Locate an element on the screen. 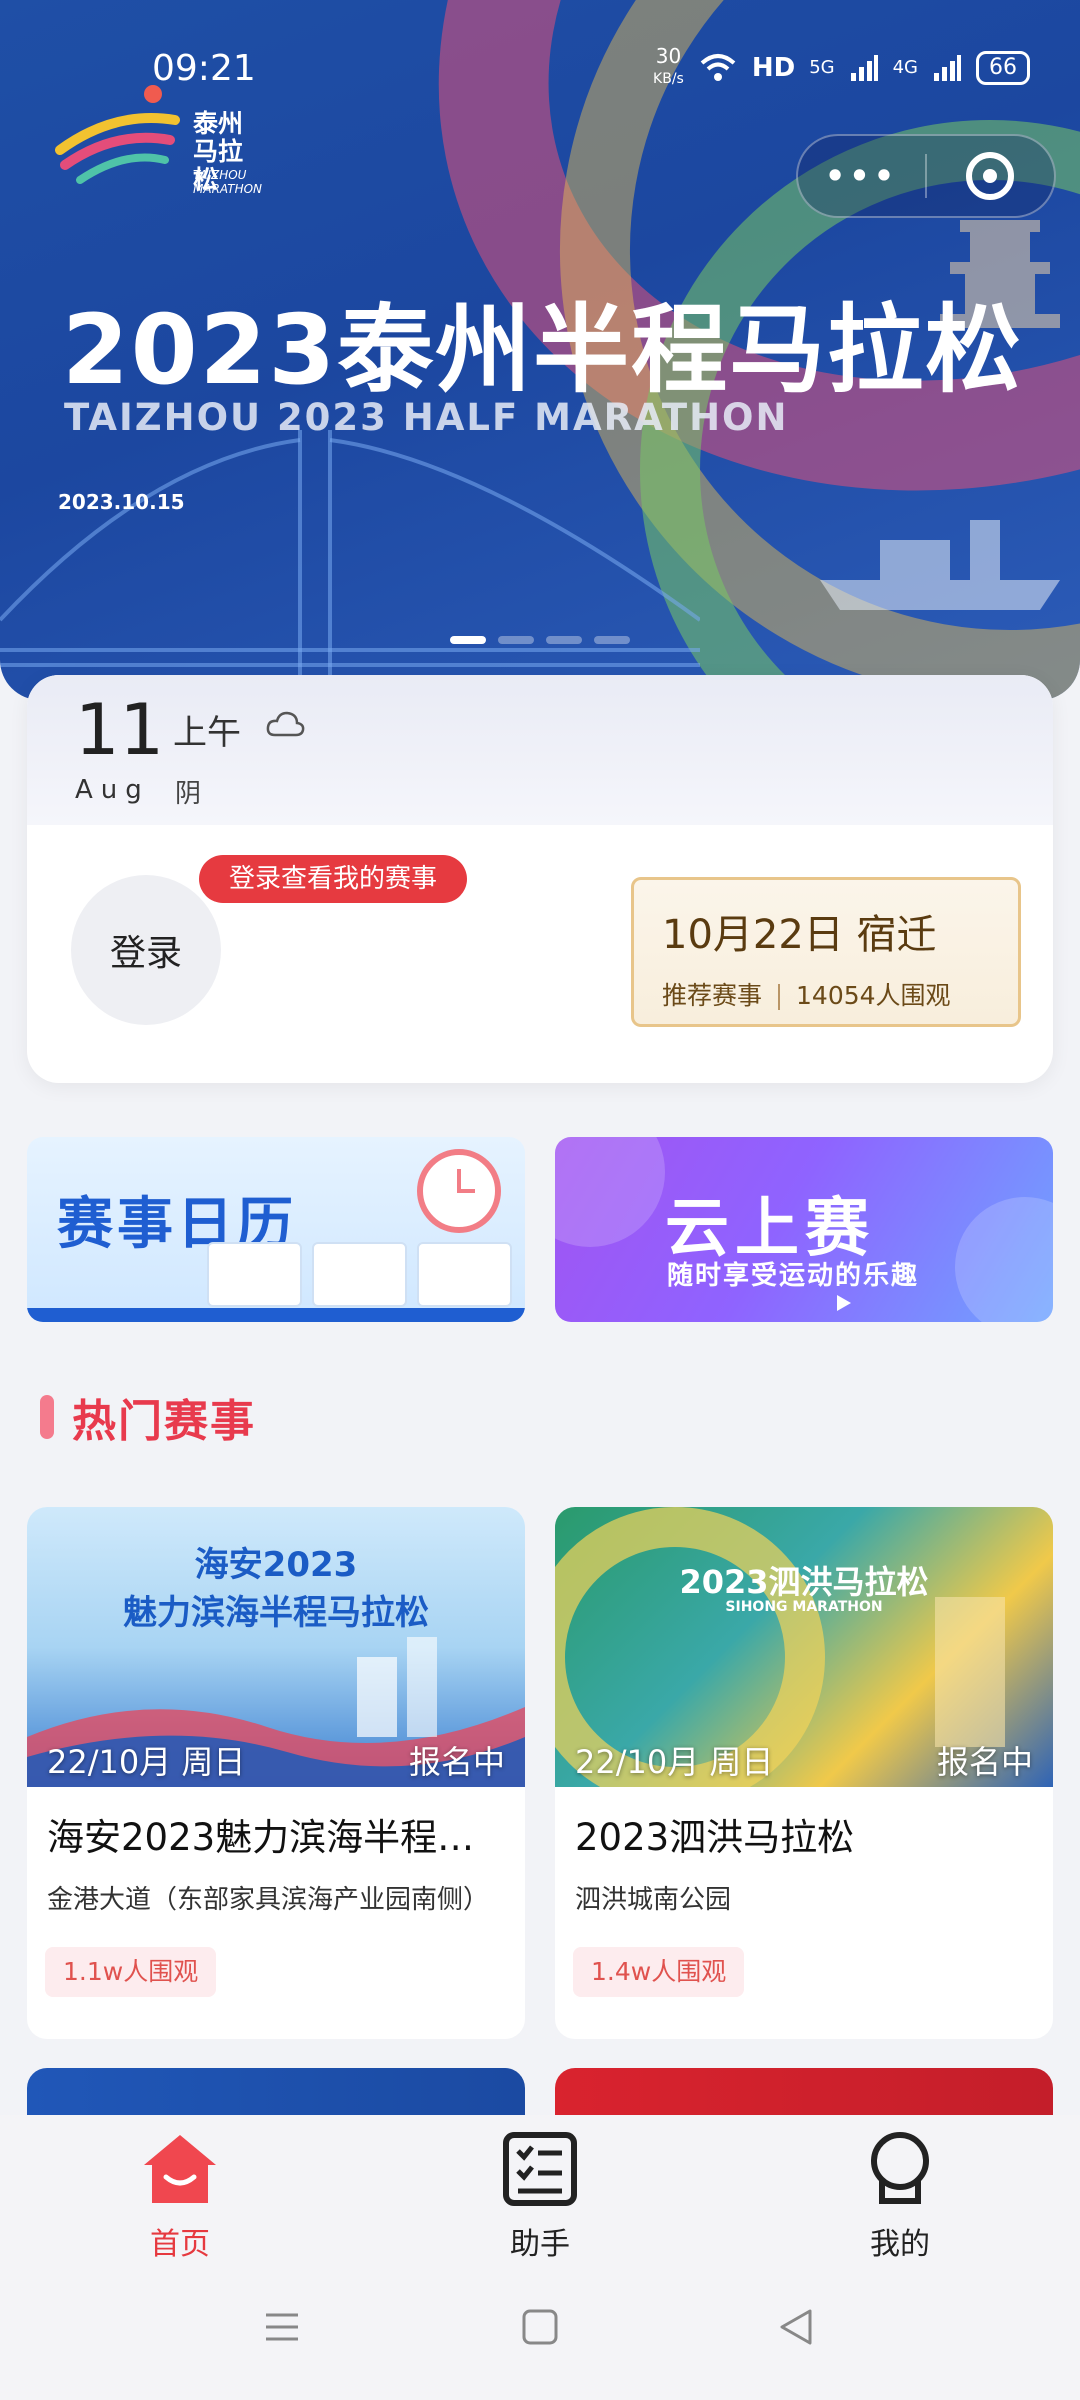 This screenshot has height=2400, width=1080. network-4g: 4G is located at coordinates (905, 67).